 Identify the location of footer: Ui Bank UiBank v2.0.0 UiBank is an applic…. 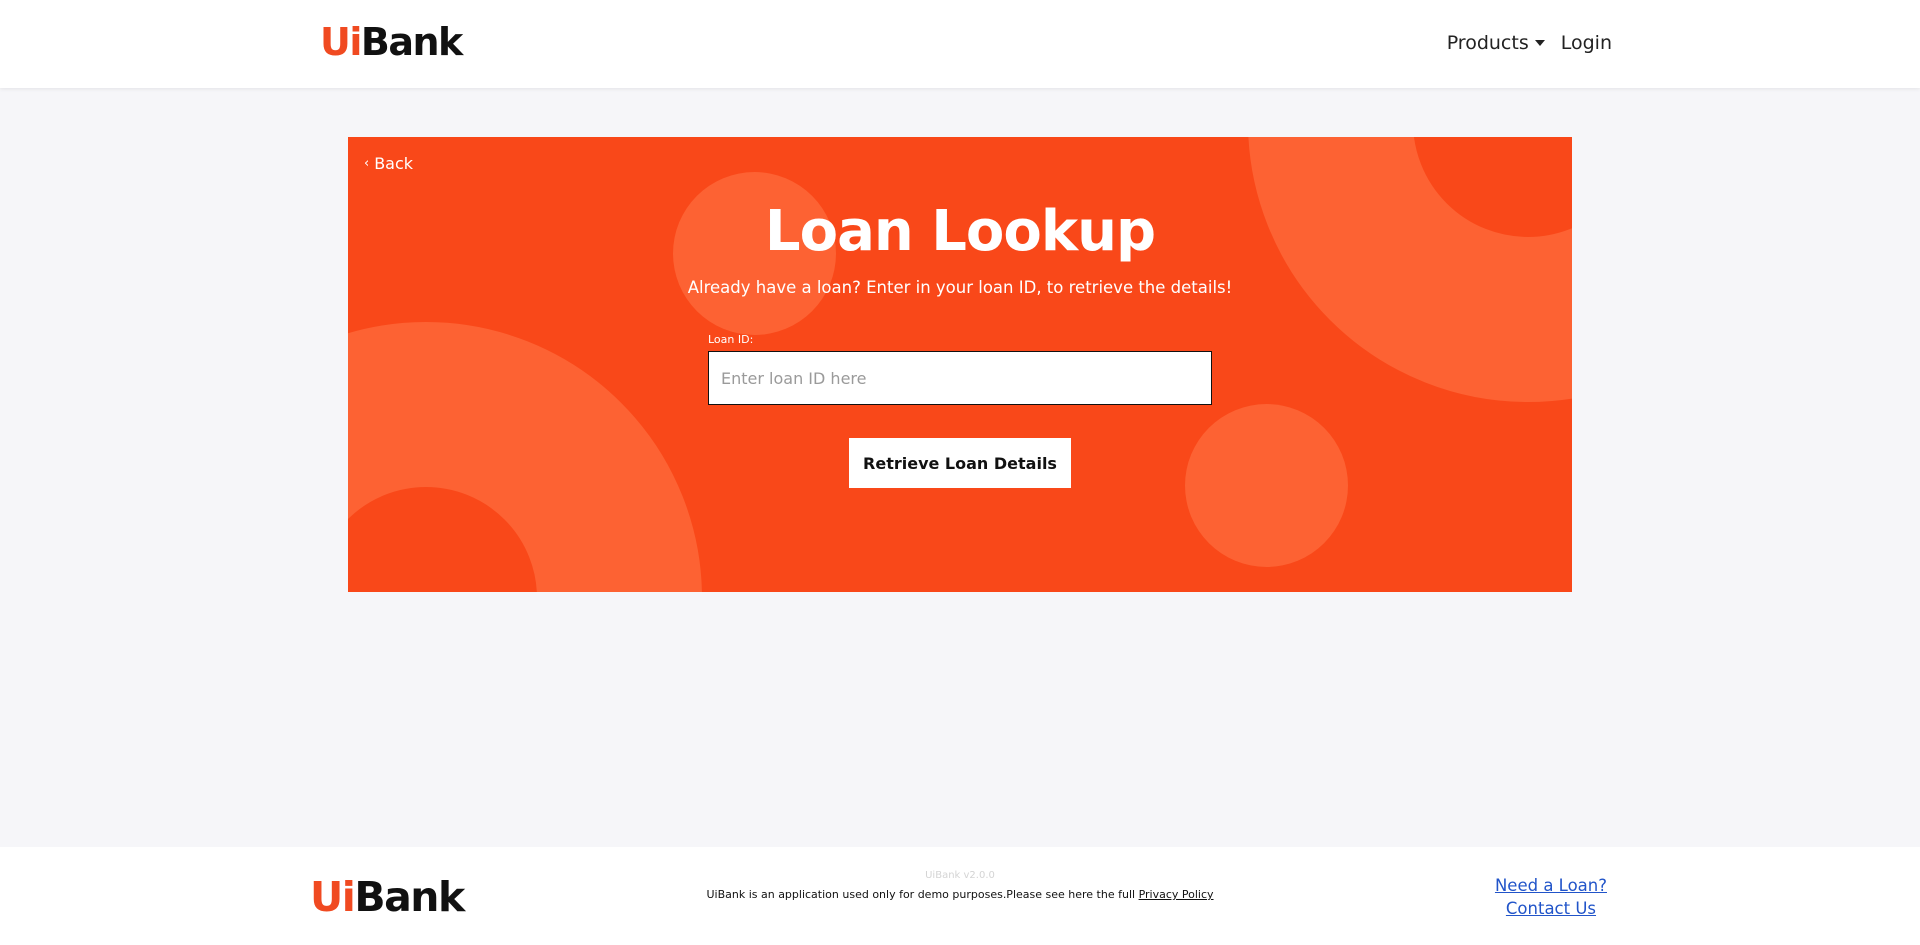
(960, 896).